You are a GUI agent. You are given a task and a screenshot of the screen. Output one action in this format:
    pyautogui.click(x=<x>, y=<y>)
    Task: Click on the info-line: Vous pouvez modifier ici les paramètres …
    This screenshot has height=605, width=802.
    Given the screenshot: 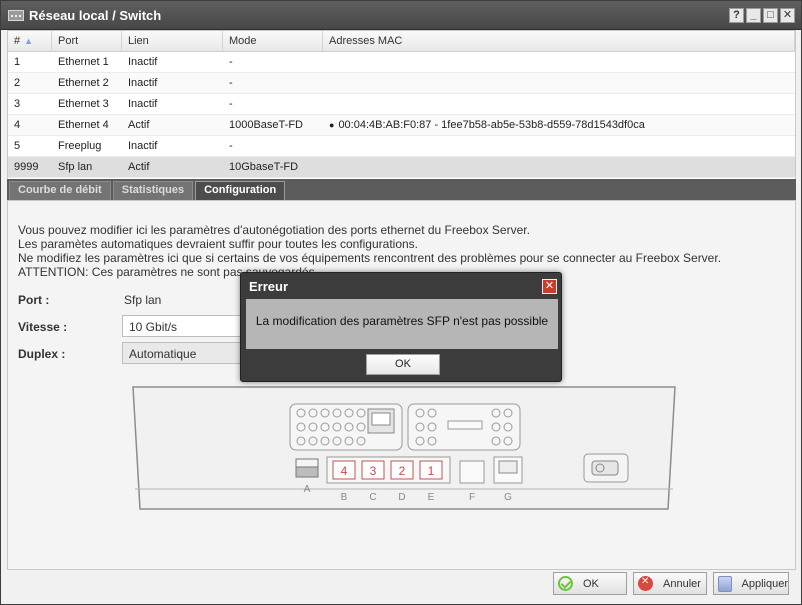 What is the action you would take?
    pyautogui.click(x=274, y=230)
    